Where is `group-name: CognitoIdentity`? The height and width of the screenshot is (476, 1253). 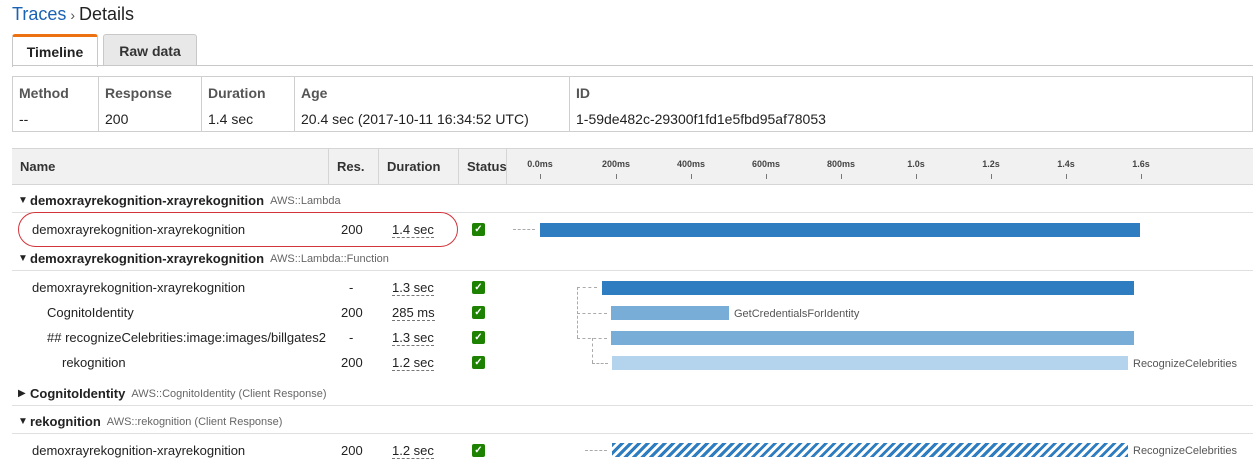
group-name: CognitoIdentity is located at coordinates (78, 393).